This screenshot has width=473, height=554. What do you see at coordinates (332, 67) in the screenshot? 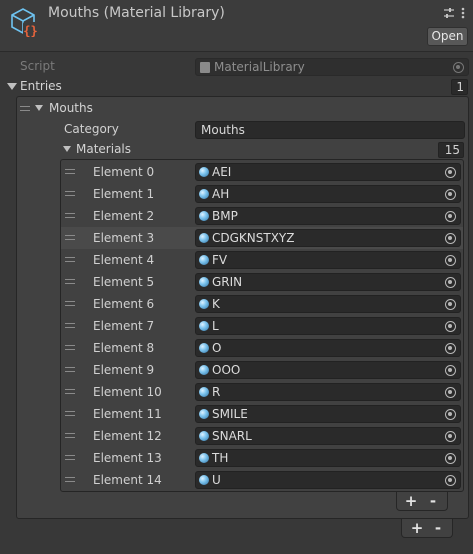
I see `script-field: MaterialLibrary` at bounding box center [332, 67].